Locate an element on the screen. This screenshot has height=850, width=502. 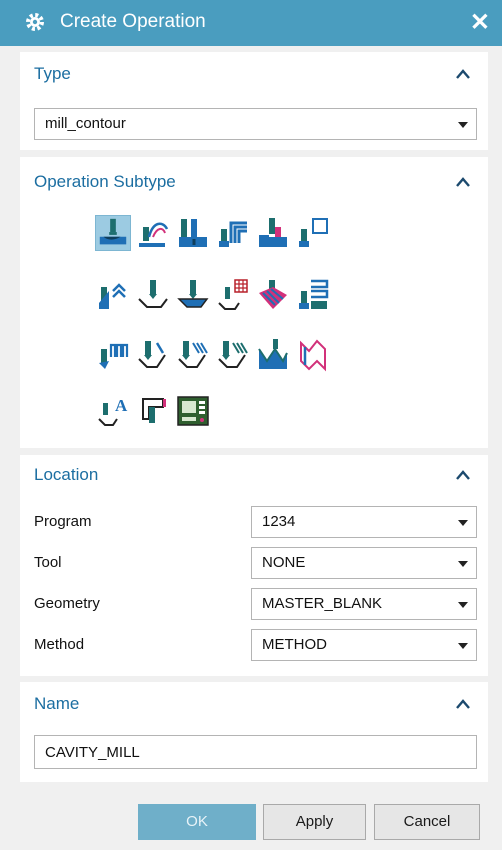
flowcut-single-icon is located at coordinates (153, 355).